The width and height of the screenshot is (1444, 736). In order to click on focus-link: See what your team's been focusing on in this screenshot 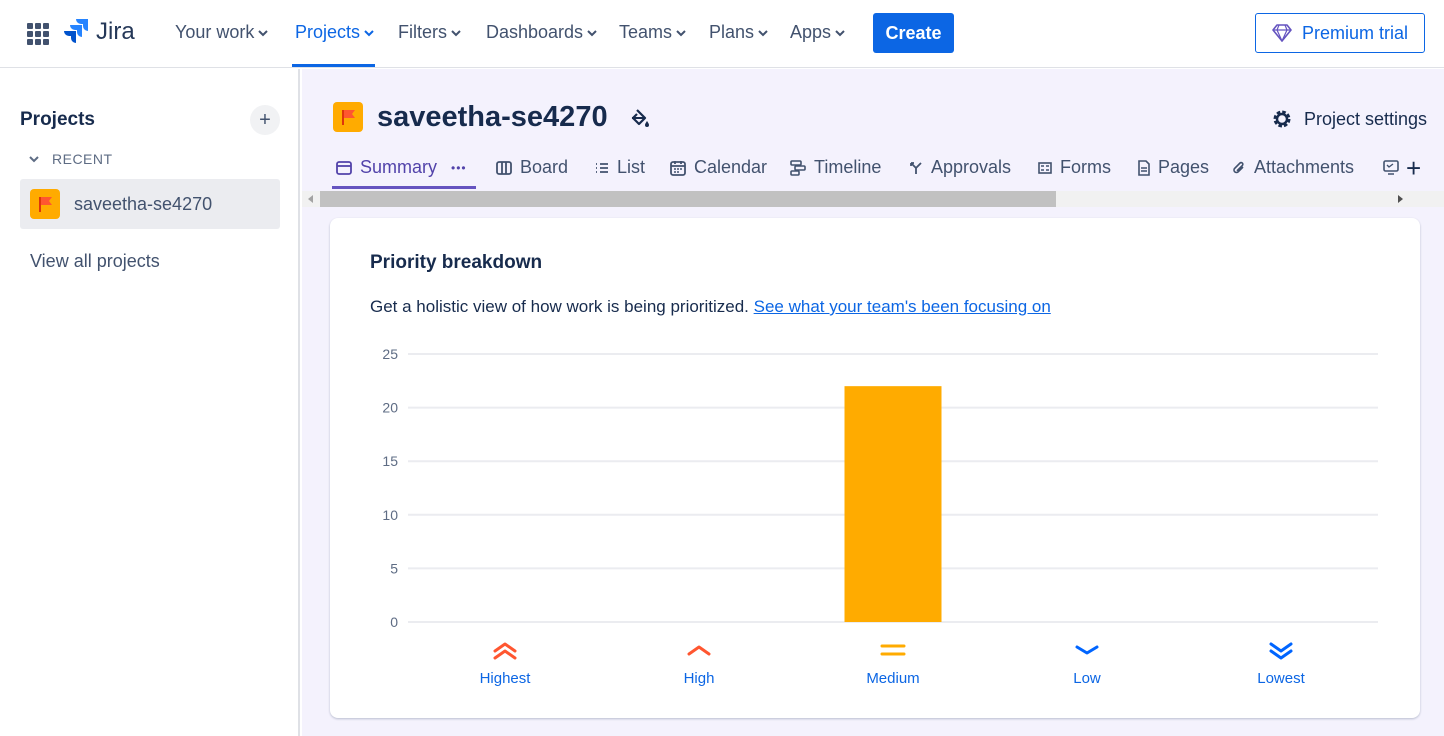, I will do `click(902, 306)`.